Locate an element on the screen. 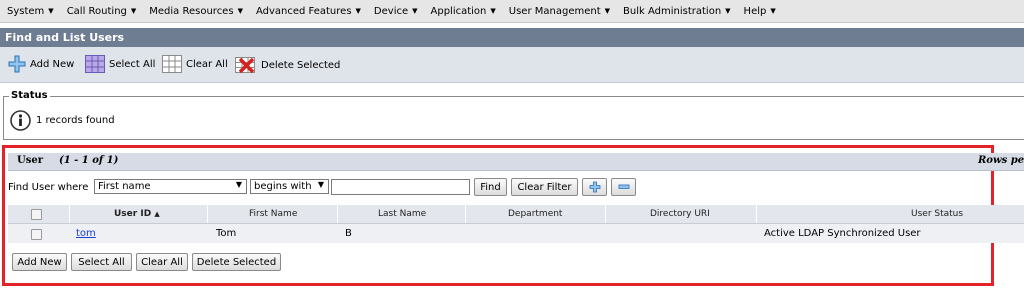 This screenshot has width=1024, height=289. search-field-value: First name is located at coordinates (124, 186).